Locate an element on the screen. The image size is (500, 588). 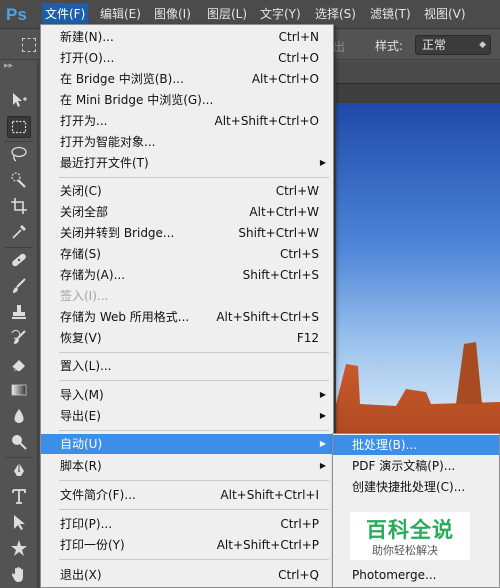
dodge-tool-icon is located at coordinates (19, 442).